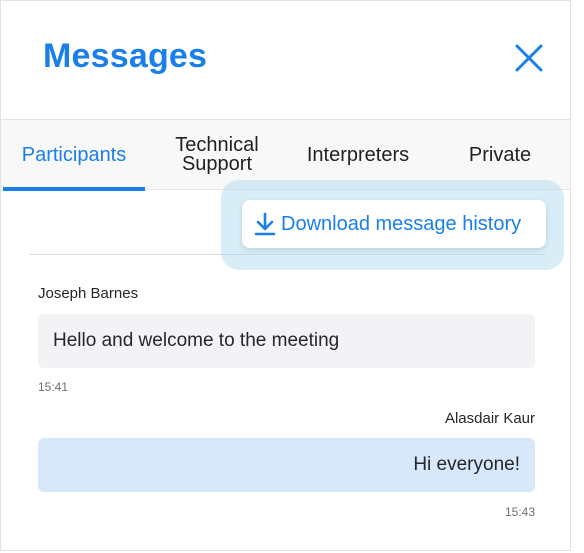 The image size is (584, 553). I want to click on message-bubble-outgoing: Hi everyone!, so click(286, 465).